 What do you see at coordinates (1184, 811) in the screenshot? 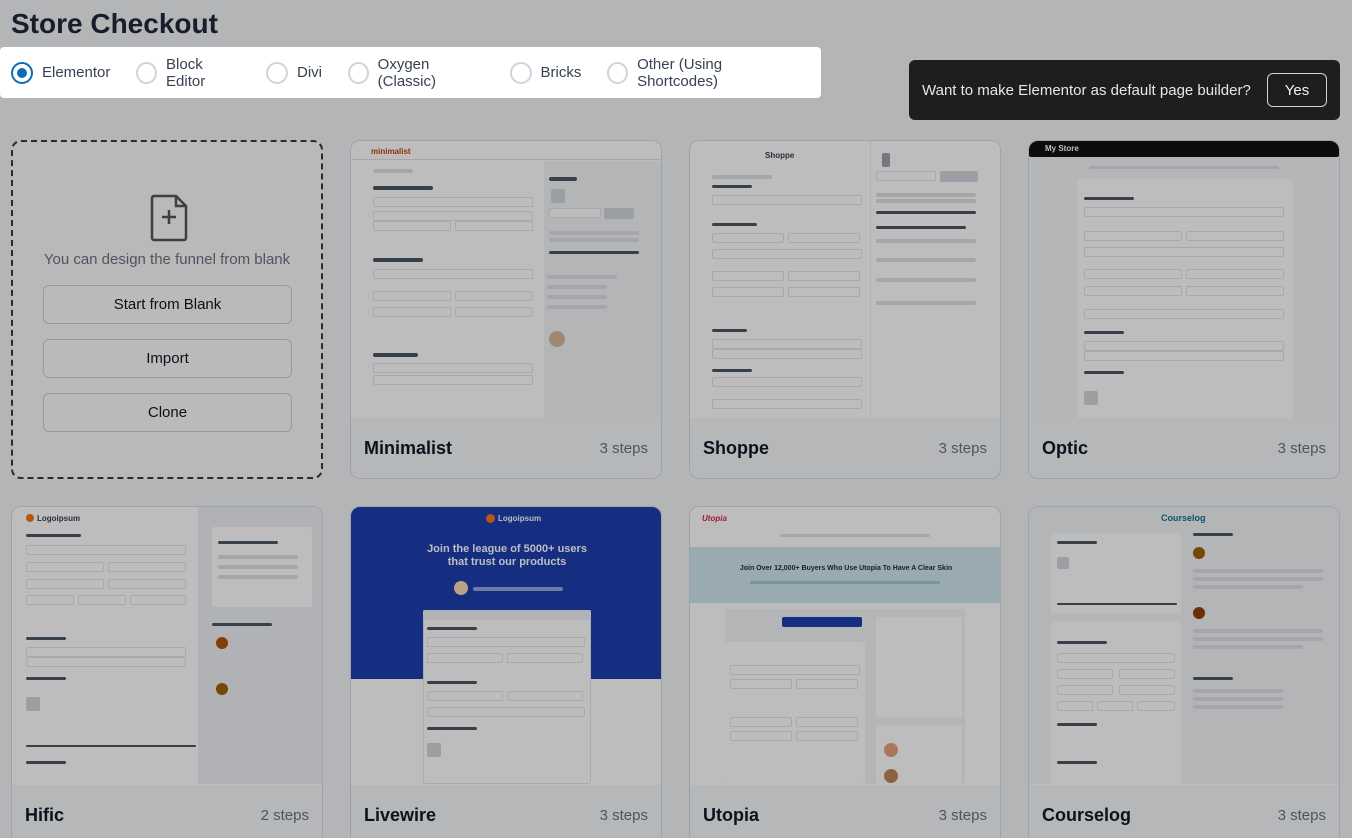
I see `template-footer: Courselog 3 steps` at bounding box center [1184, 811].